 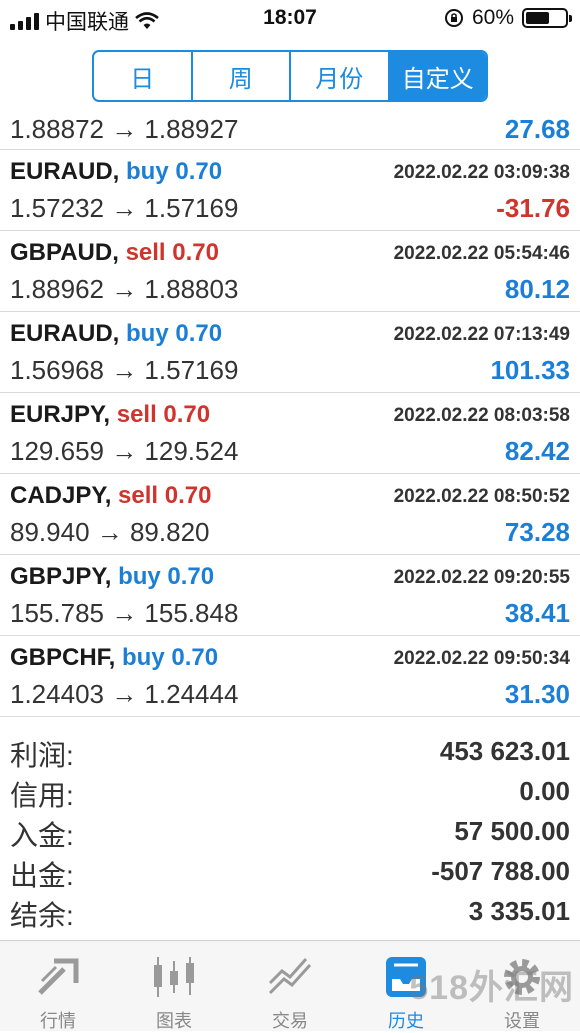 What do you see at coordinates (290, 912) in the screenshot?
I see `summary-balance: 结余: 3 335.01` at bounding box center [290, 912].